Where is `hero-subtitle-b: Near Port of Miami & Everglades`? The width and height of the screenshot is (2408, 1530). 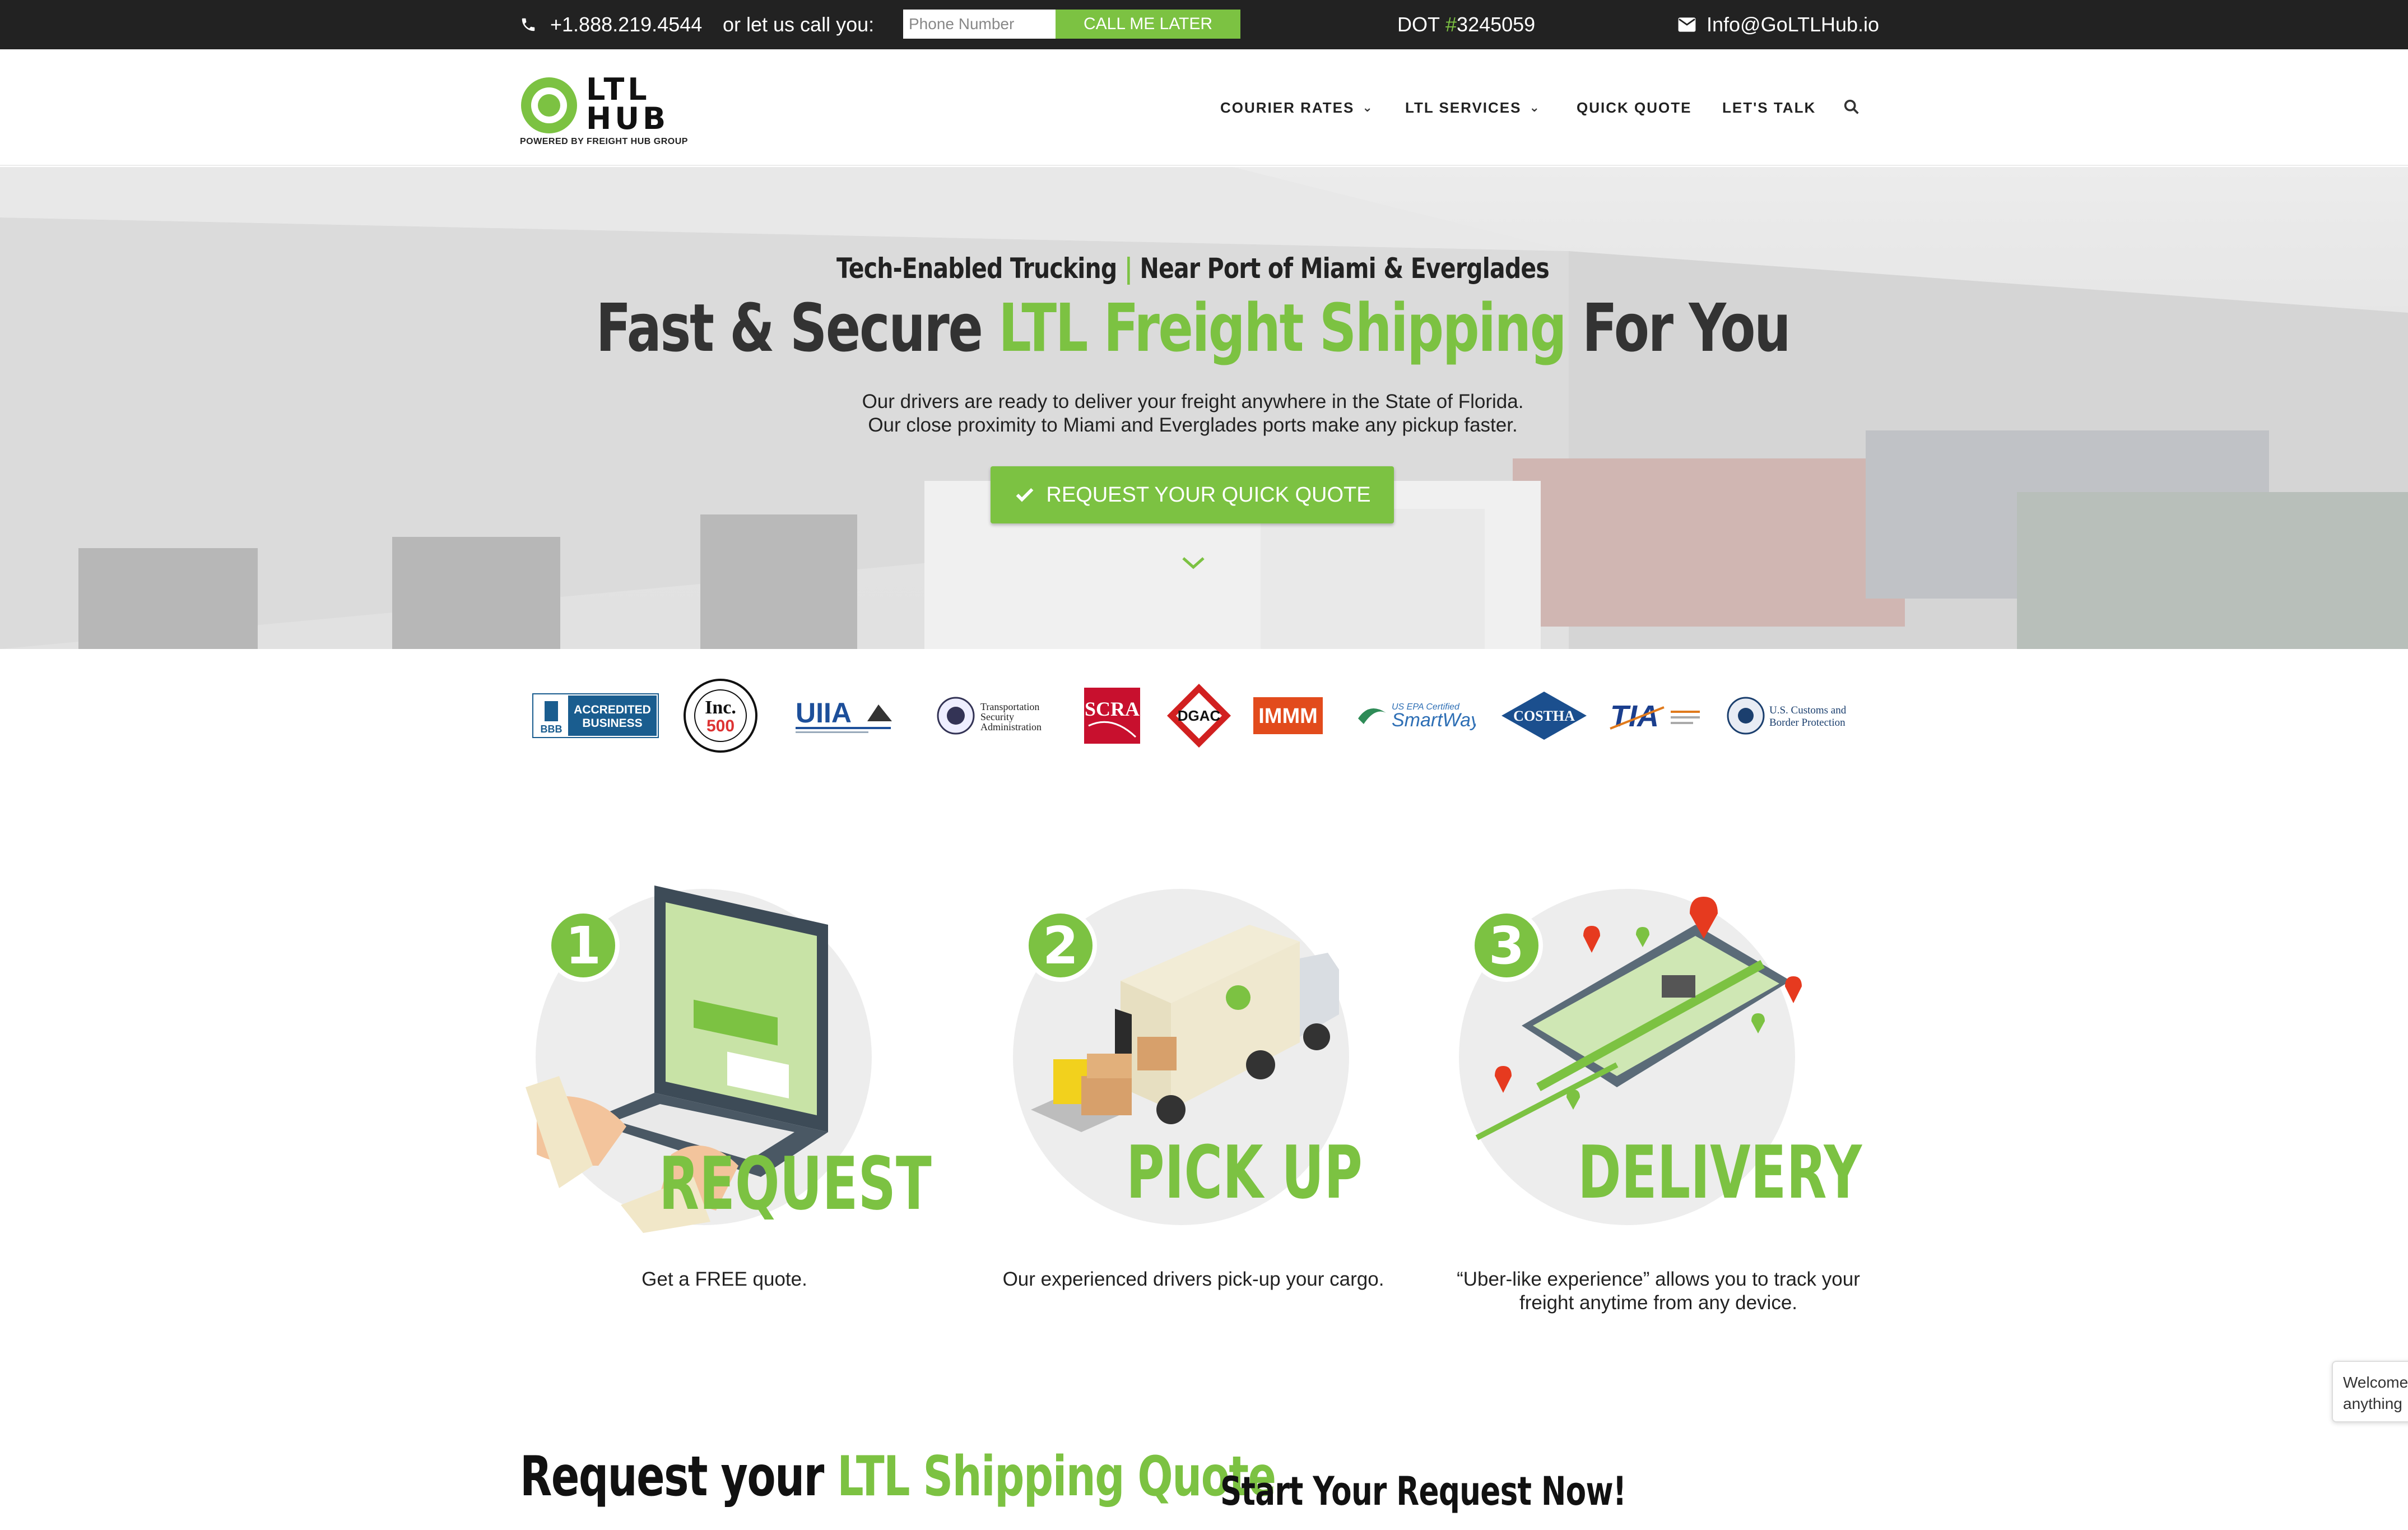
hero-subtitle-b: Near Port of Miami & Everglades is located at coordinates (1345, 268).